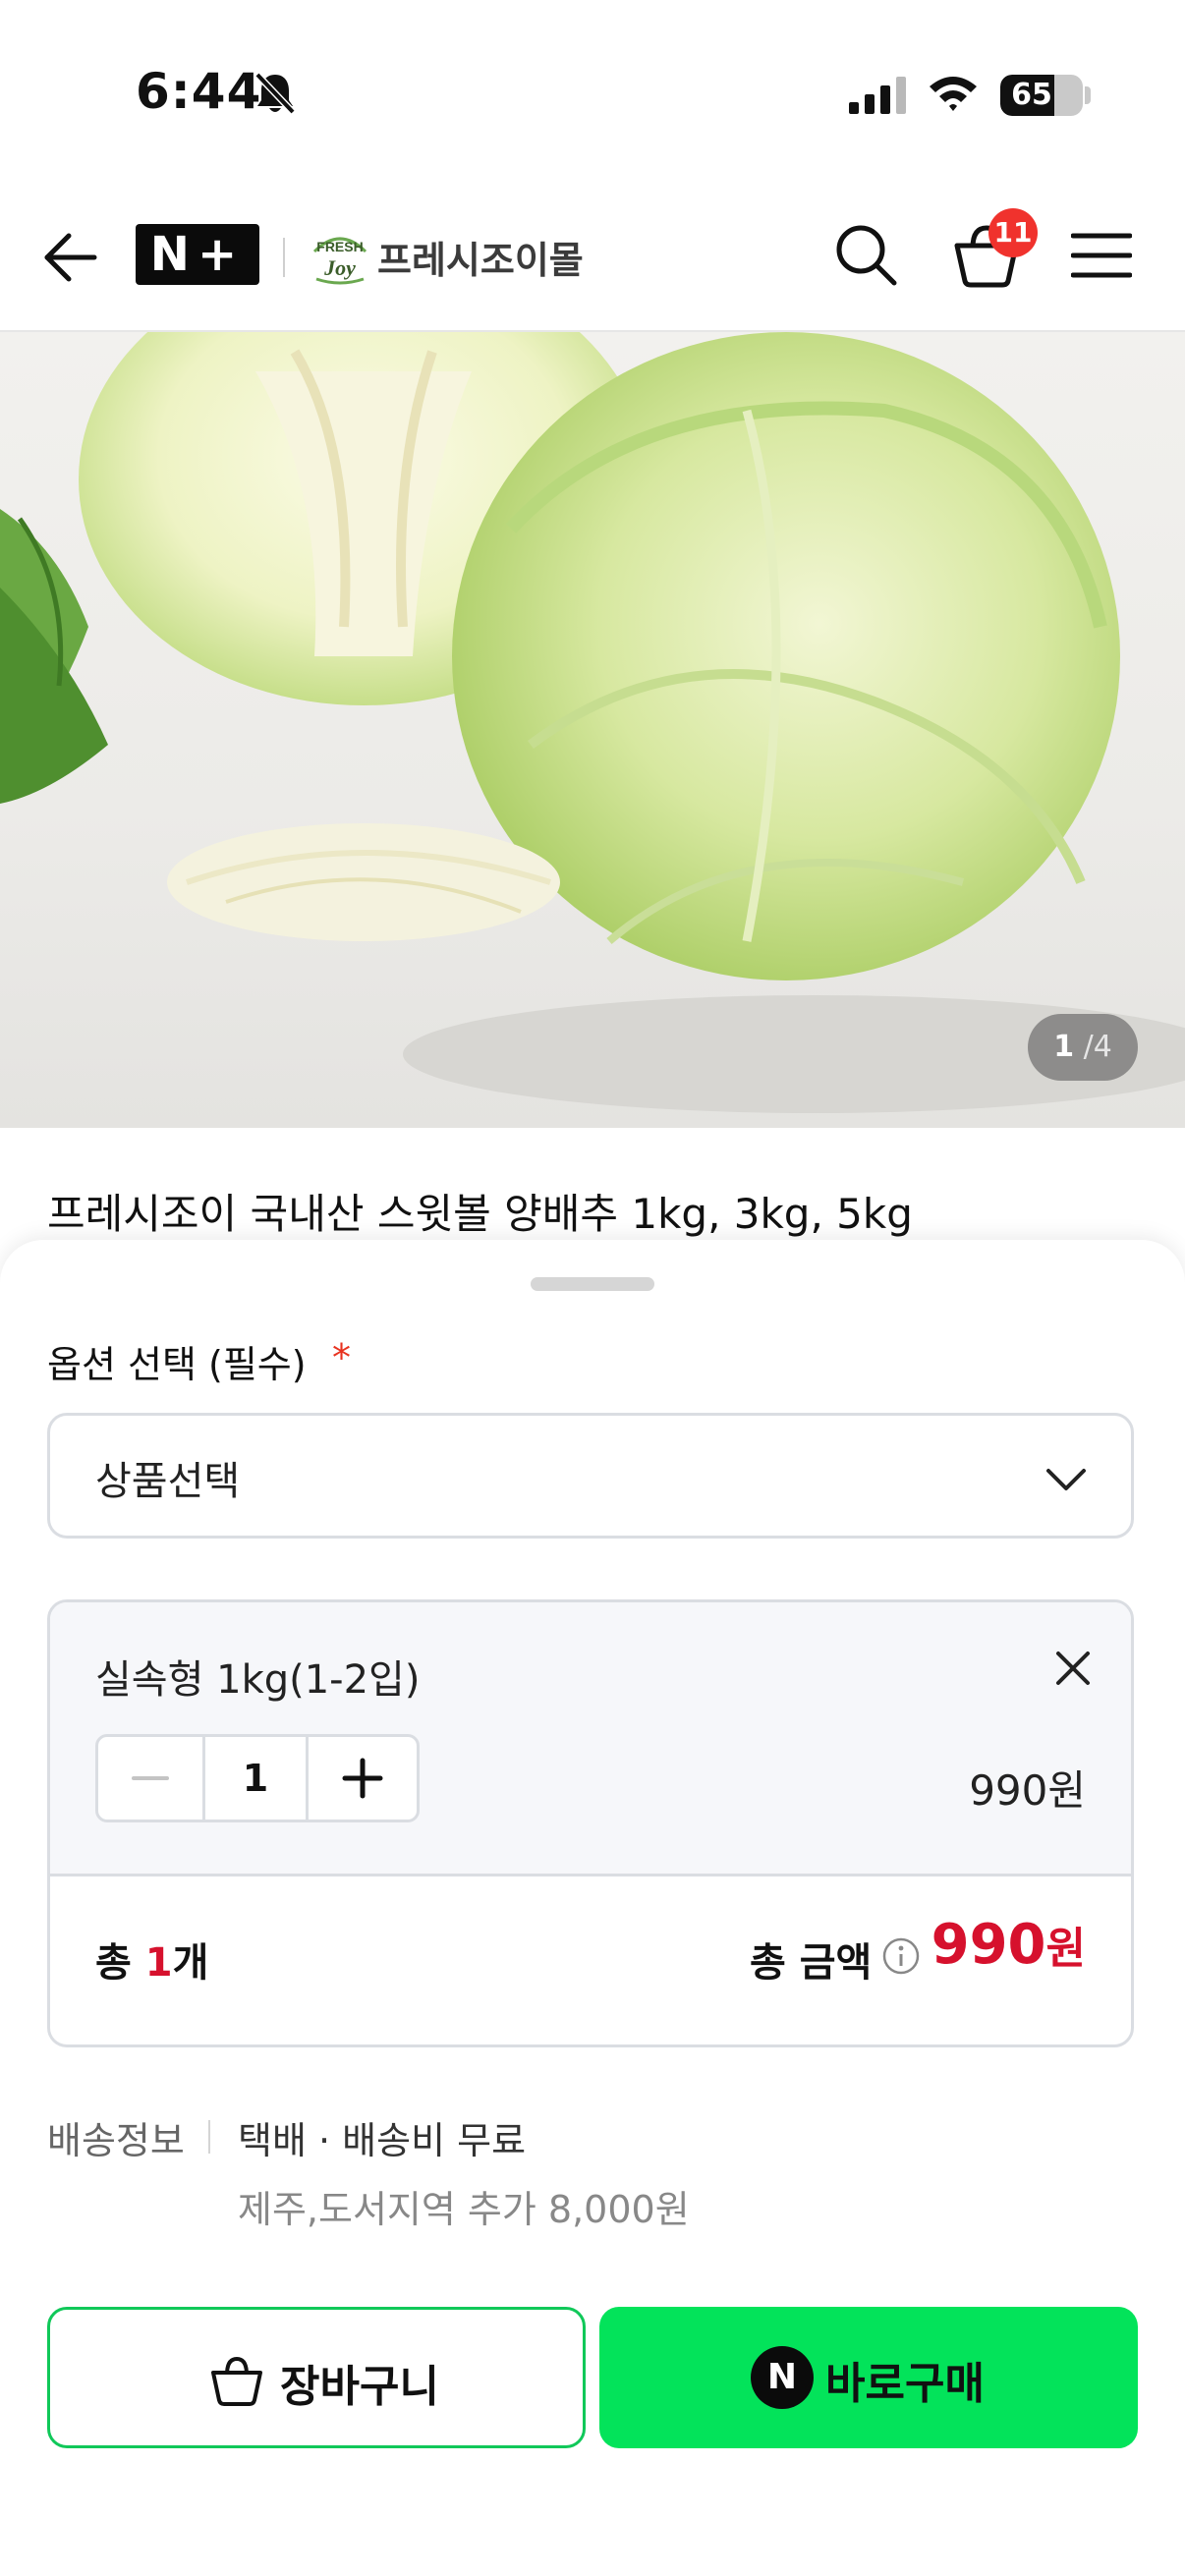 Image resolution: width=1185 pixels, height=2576 pixels. Describe the element at coordinates (383, 2140) in the screenshot. I see `shipping-info: 택배 · 배송비 무료` at that location.